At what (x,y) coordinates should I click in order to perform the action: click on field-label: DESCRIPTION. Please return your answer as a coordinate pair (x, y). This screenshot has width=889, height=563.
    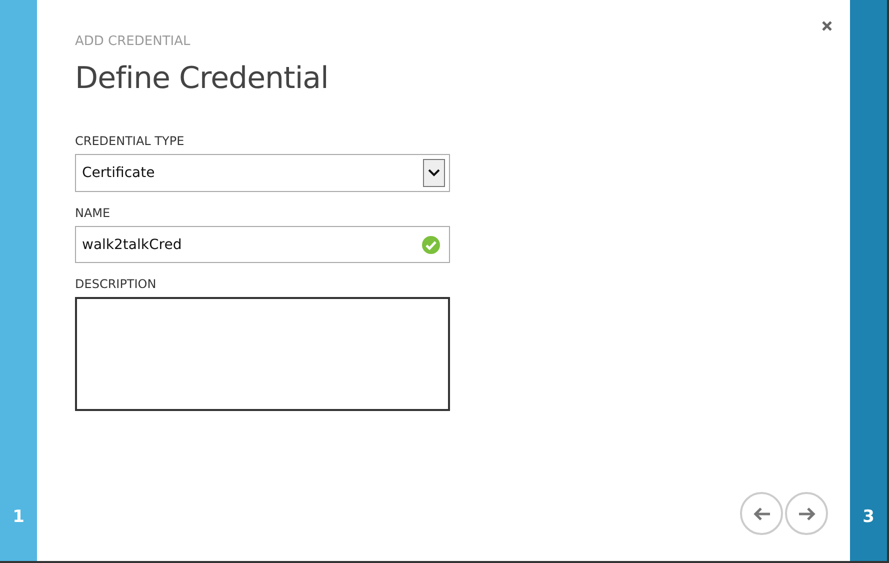
    Looking at the image, I should click on (116, 284).